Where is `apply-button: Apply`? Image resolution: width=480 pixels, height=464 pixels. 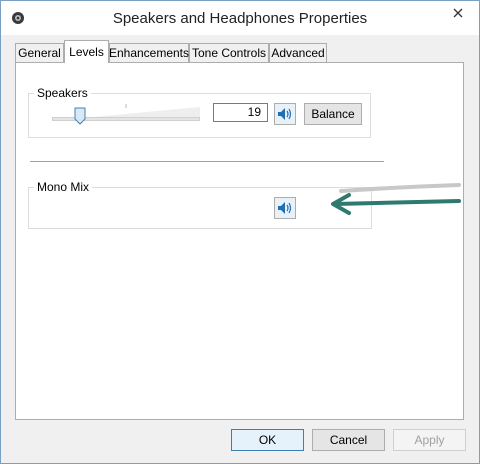
apply-button: Apply is located at coordinates (429, 440).